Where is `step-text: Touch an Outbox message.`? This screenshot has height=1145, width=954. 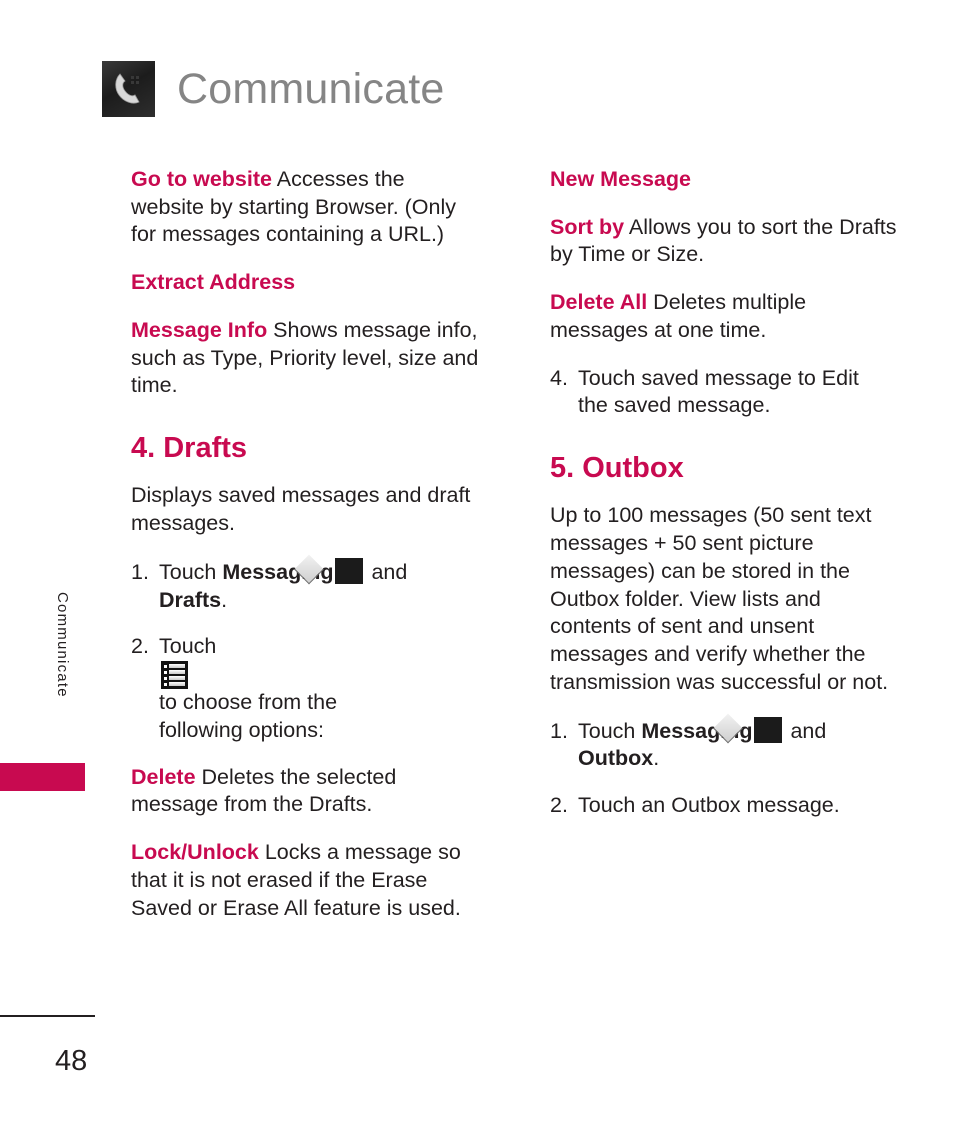 step-text: Touch an Outbox message. is located at coordinates (709, 805).